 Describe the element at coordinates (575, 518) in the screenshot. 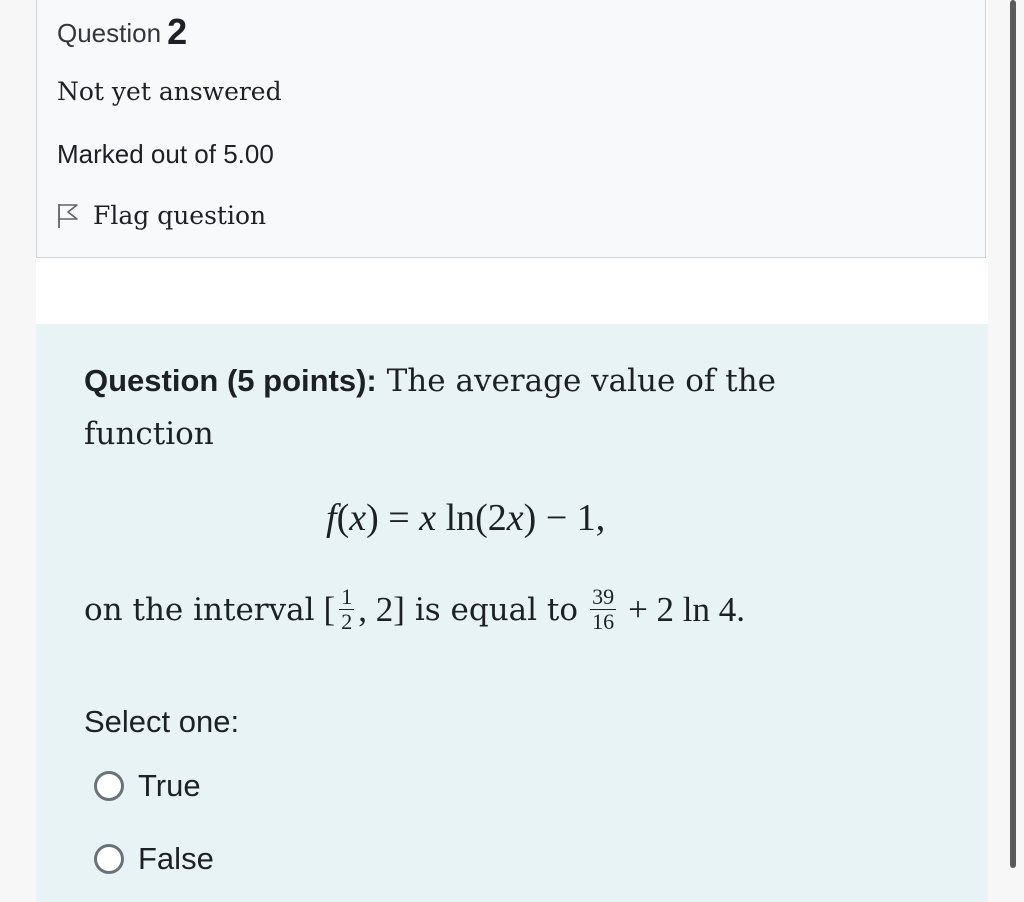

I see `formula-minus-tail: − 1,` at that location.